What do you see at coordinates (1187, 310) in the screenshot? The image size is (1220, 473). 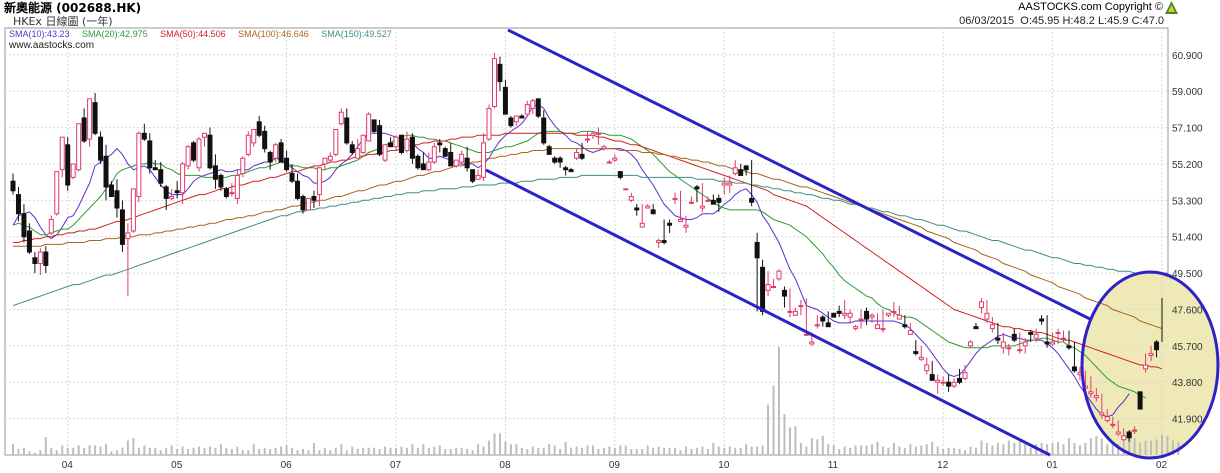 I see `y-tick-label: 47.600` at bounding box center [1187, 310].